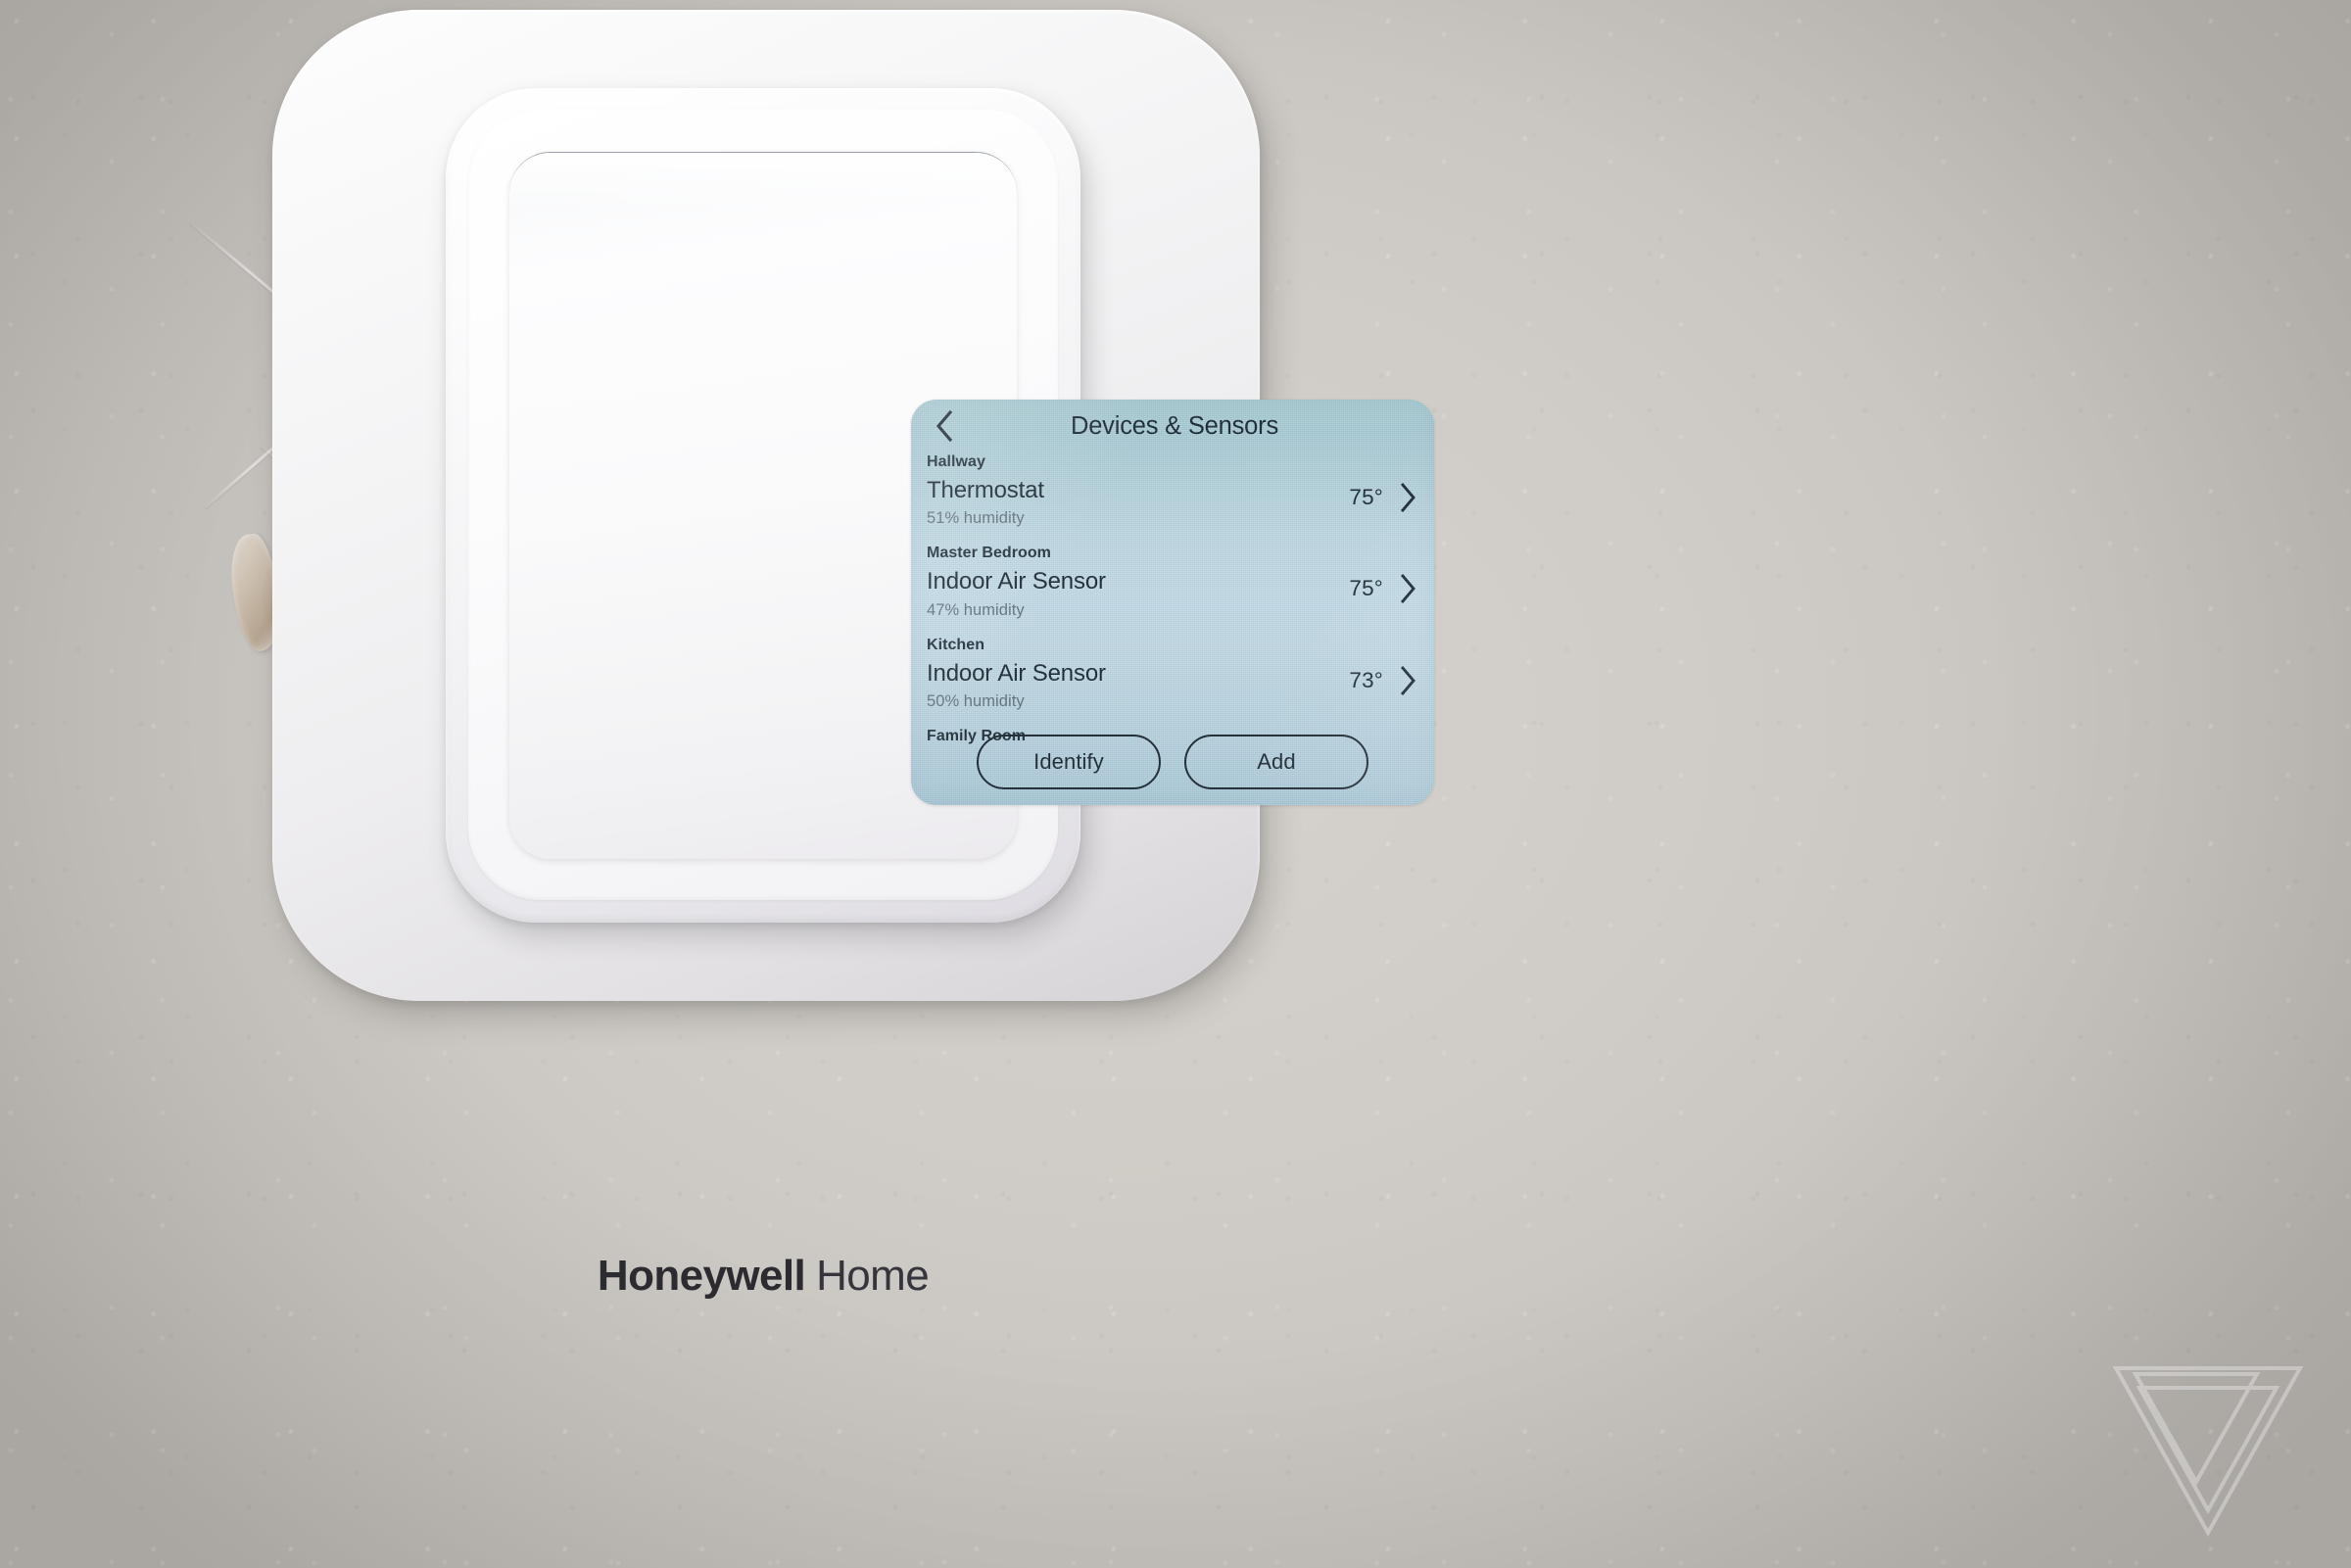  I want to click on device-row: Indoor Air Sensor 50% humidity 73°, so click(1172, 685).